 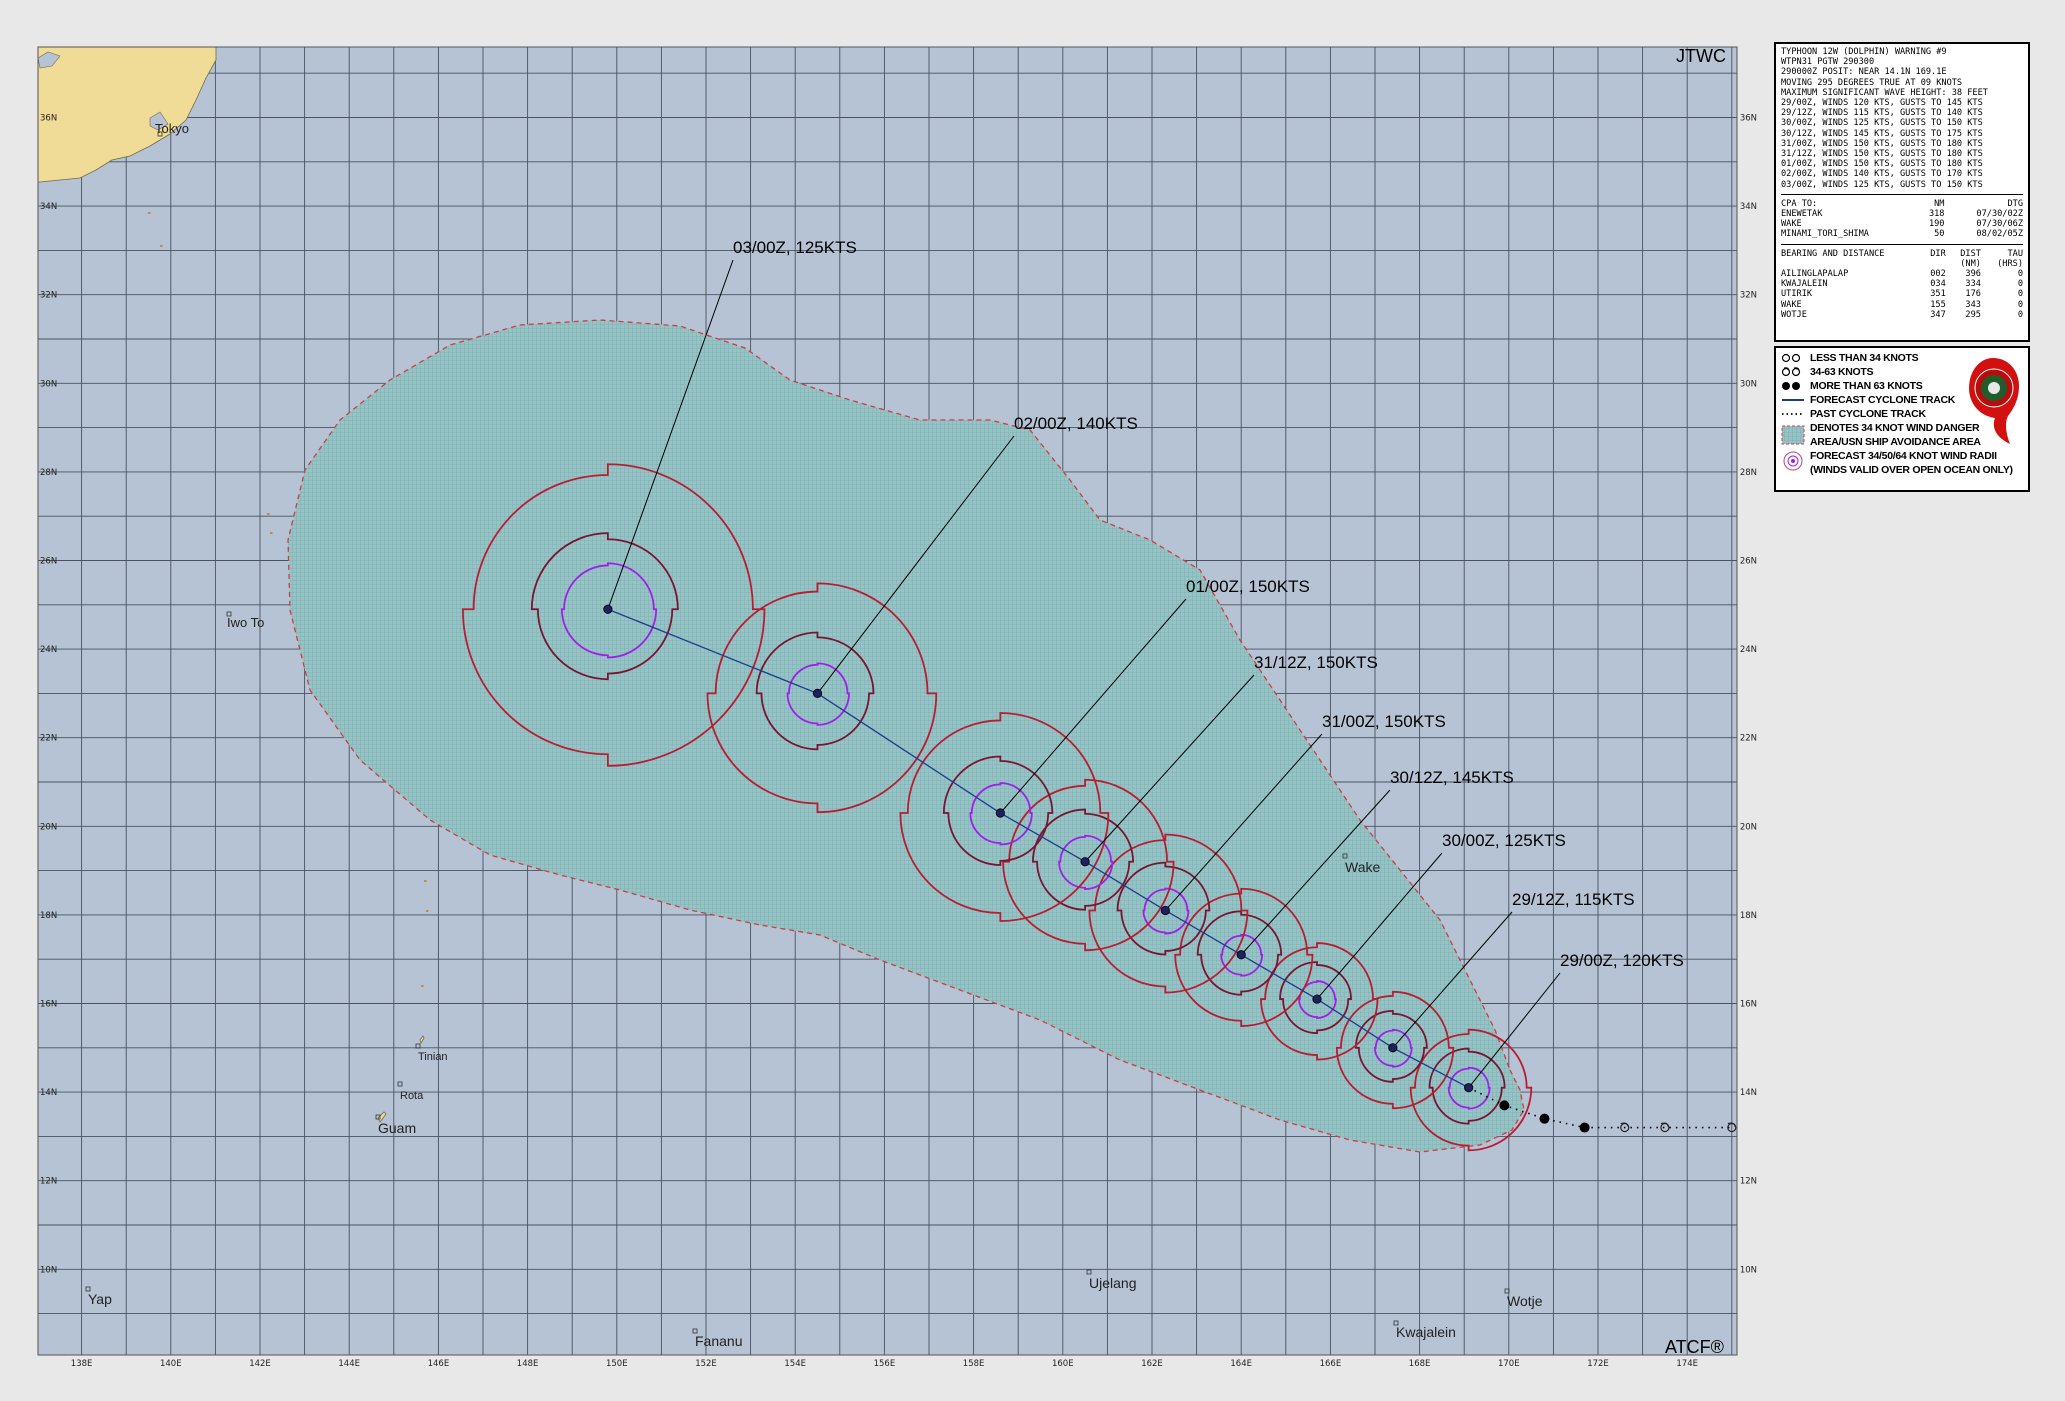 What do you see at coordinates (1882, 123) in the screenshot?
I see `warning-line: 30/00Z, WINDS 125 KTS, GUSTS TO 150 KTS` at bounding box center [1882, 123].